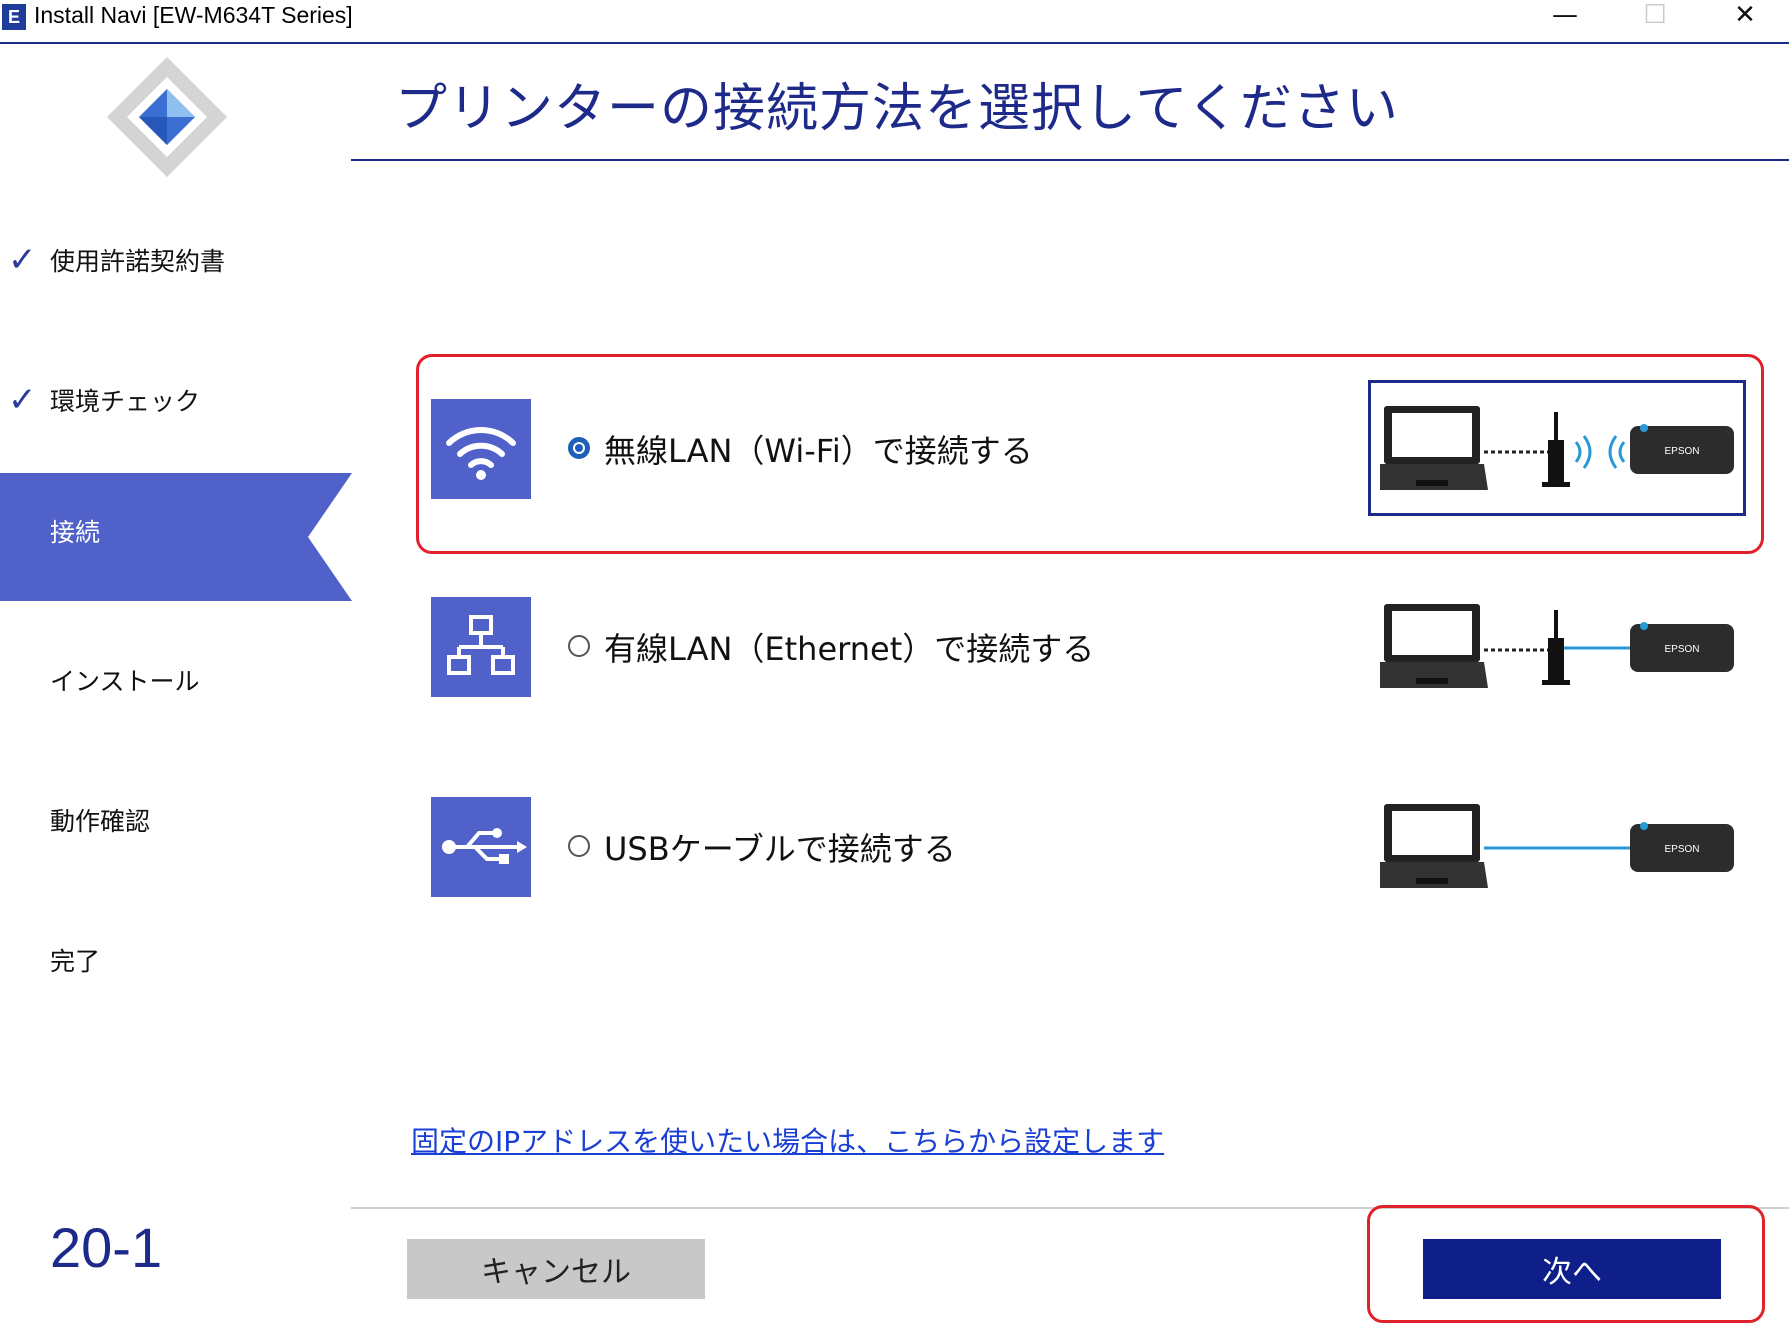  I want to click on network-icon, so click(481, 647).